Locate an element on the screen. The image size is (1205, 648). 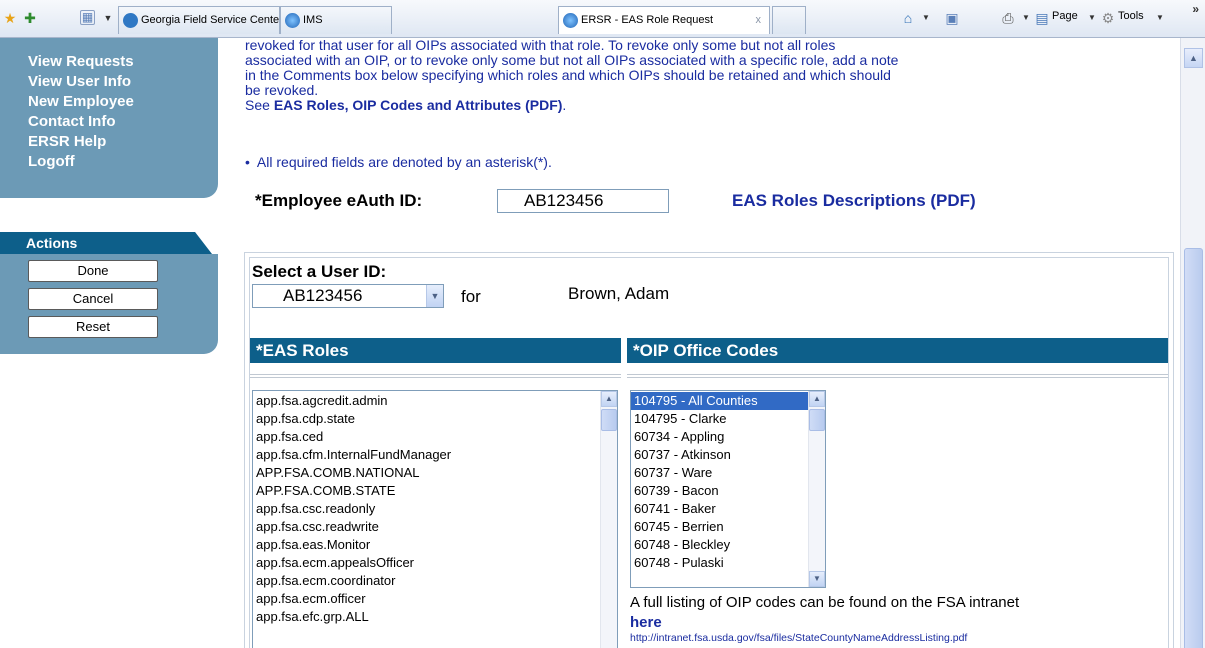
favorites-star-icon: ★ is located at coordinates (10, 18).